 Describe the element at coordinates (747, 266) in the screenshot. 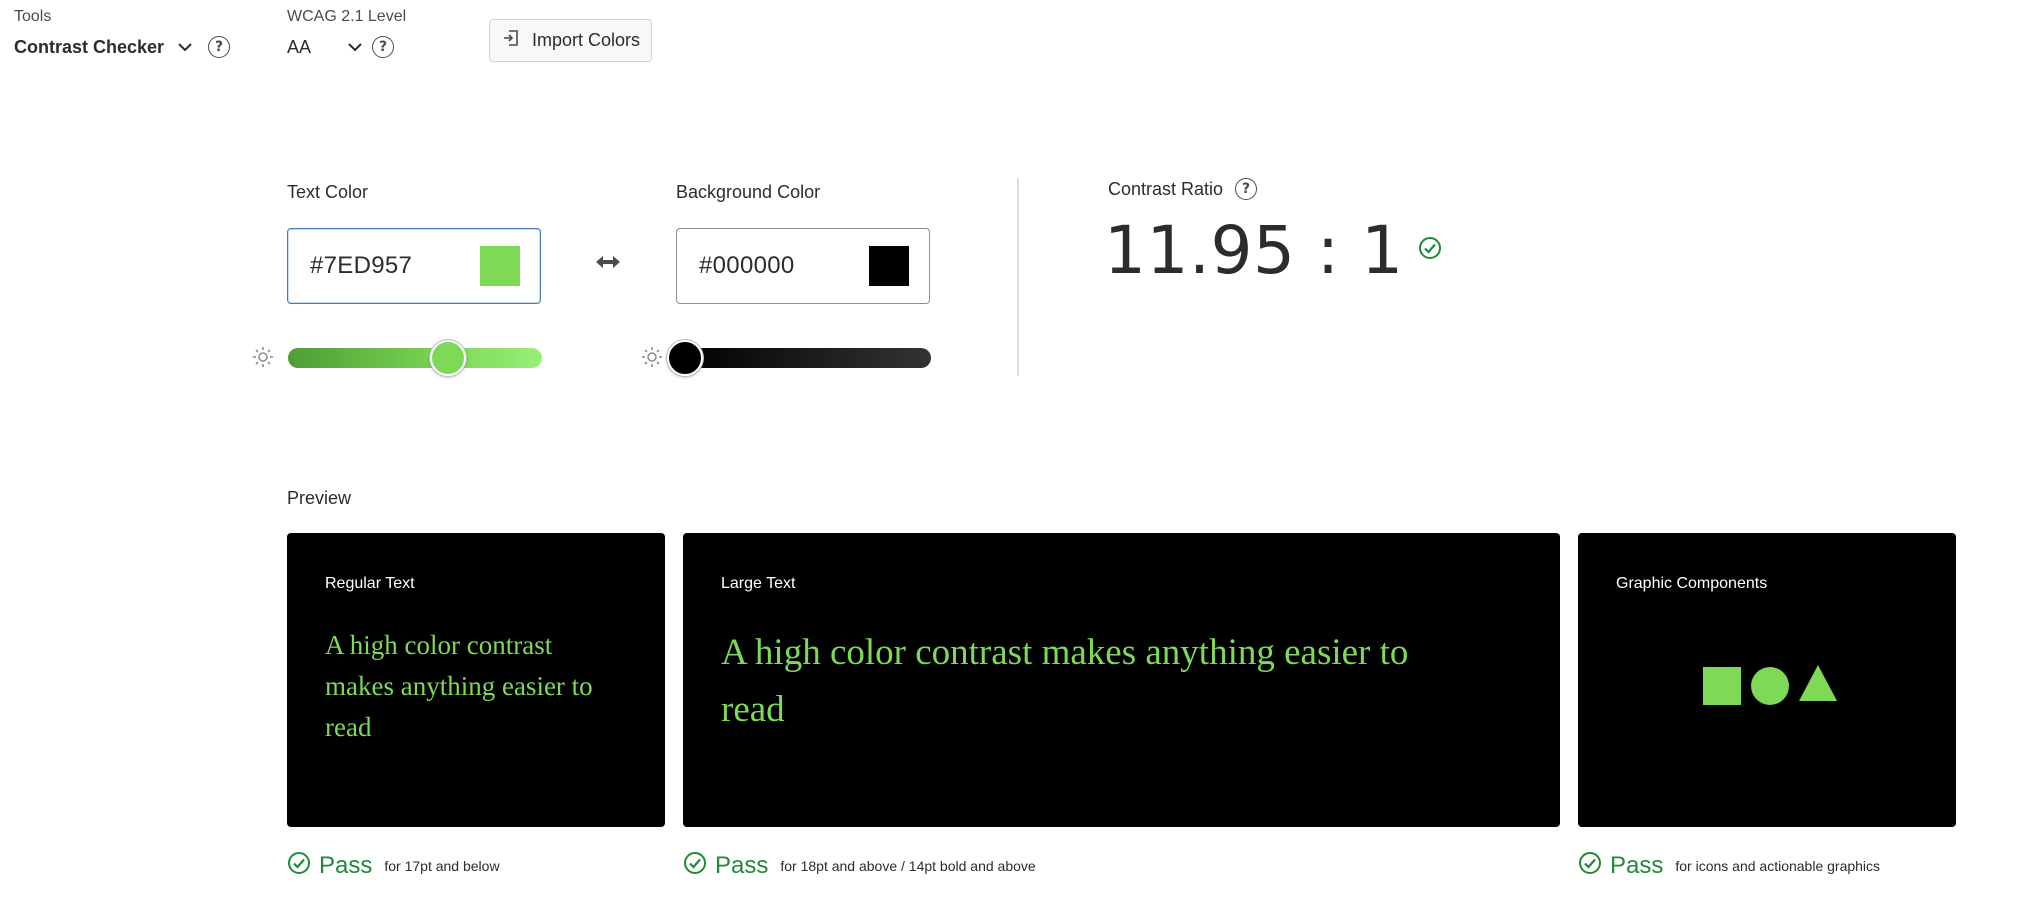

I see `background-color-hex: #000000` at that location.